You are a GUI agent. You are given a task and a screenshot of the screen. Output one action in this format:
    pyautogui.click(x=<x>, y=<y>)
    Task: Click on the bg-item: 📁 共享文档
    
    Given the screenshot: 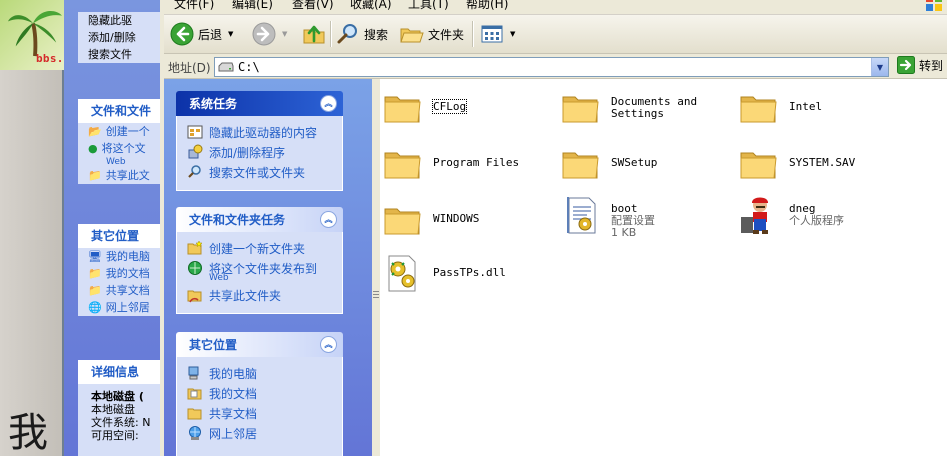 What is the action you would take?
    pyautogui.click(x=124, y=290)
    